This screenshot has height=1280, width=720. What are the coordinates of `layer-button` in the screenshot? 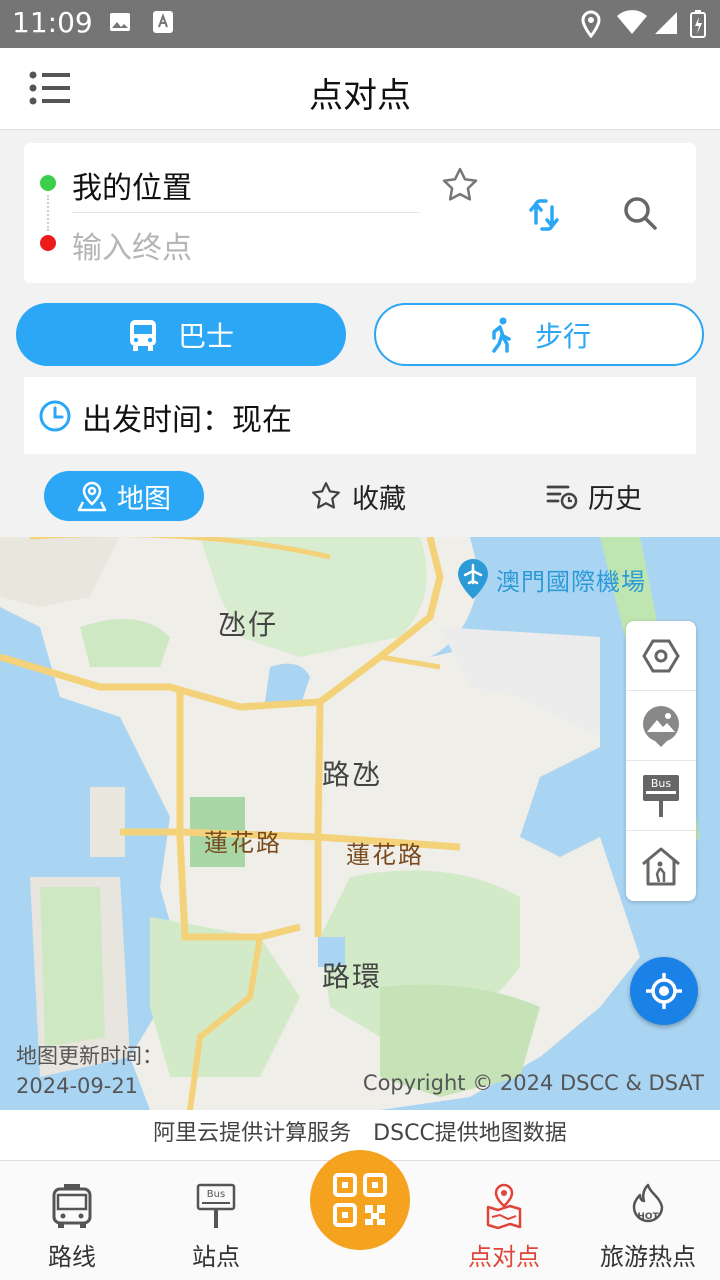 It's located at (661, 656).